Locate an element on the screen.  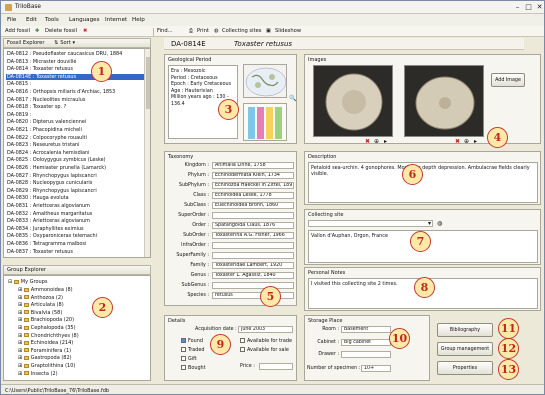
group-item: ⊞ Insecta (2) is located at coordinates (38, 374).